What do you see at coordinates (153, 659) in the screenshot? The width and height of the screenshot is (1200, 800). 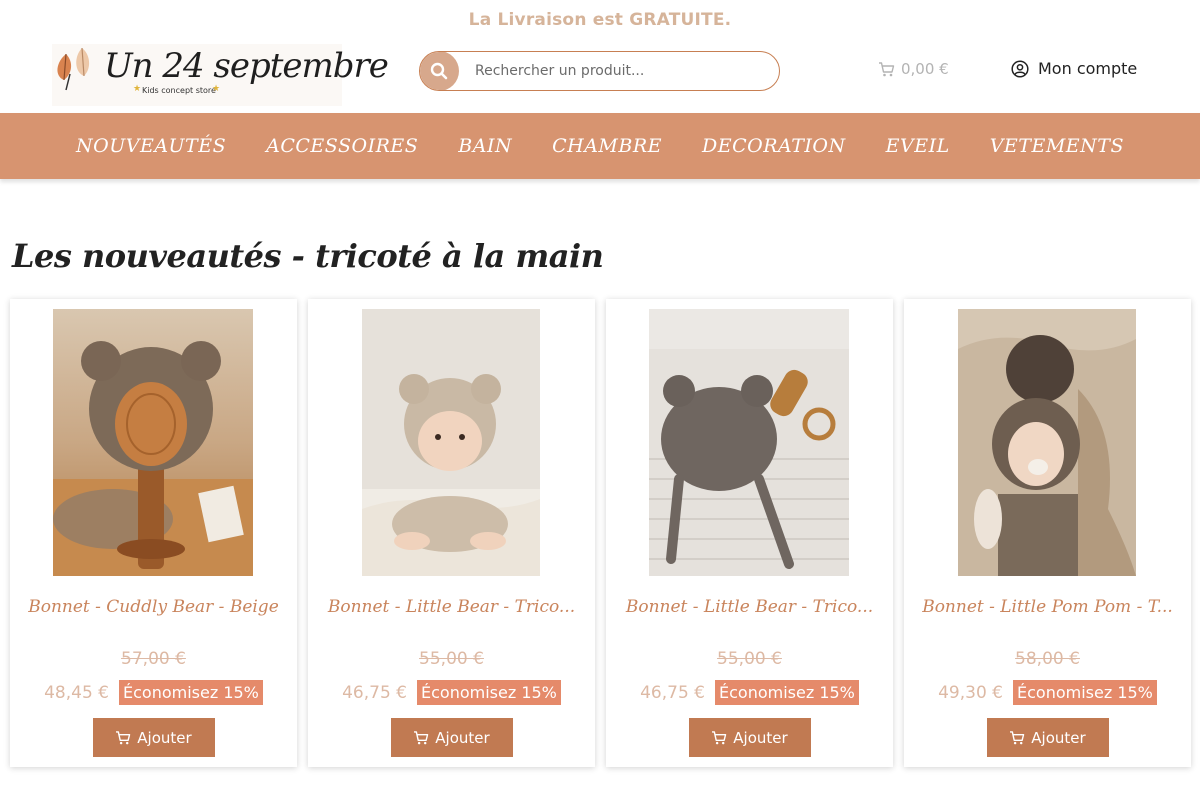 I see `product-old-price: 57,00 €` at bounding box center [153, 659].